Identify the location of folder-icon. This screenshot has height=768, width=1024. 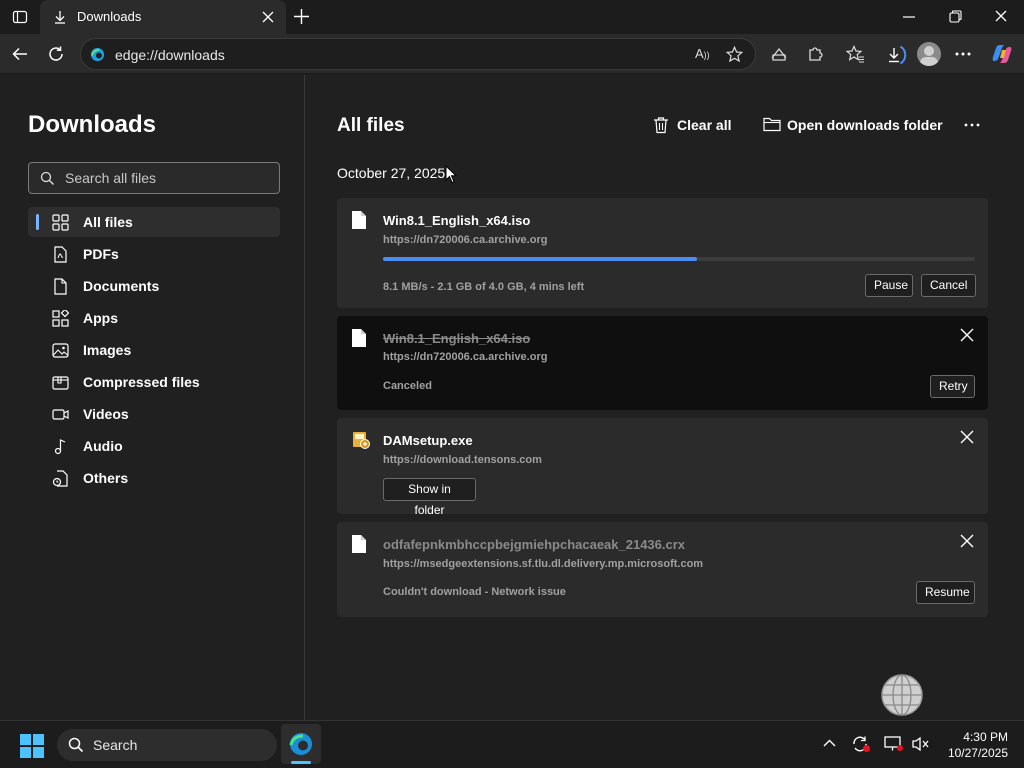
(772, 124).